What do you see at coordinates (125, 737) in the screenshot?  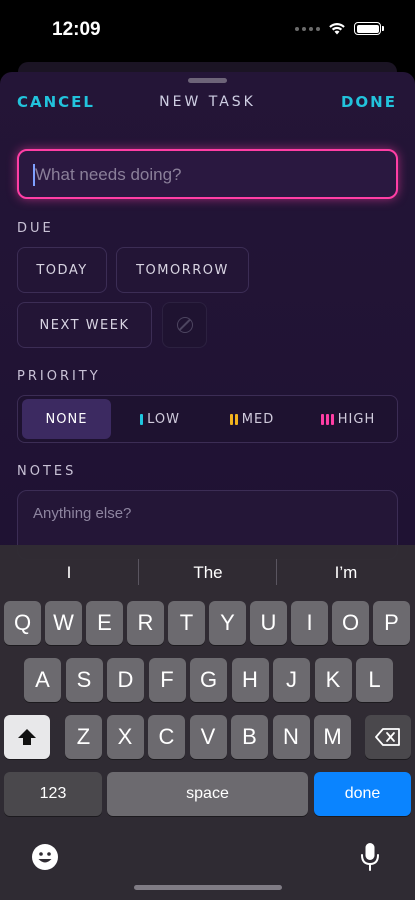 I see `key-x: X` at bounding box center [125, 737].